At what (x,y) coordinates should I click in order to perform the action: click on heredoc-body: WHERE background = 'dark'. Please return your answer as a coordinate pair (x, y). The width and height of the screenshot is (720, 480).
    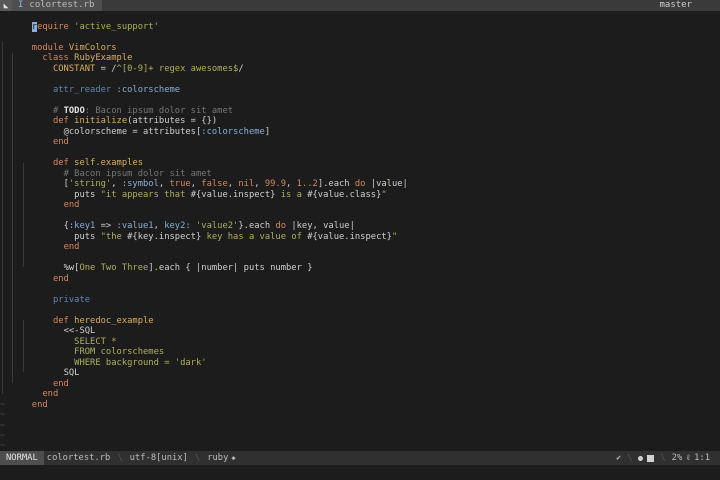
    Looking at the image, I should click on (140, 362).